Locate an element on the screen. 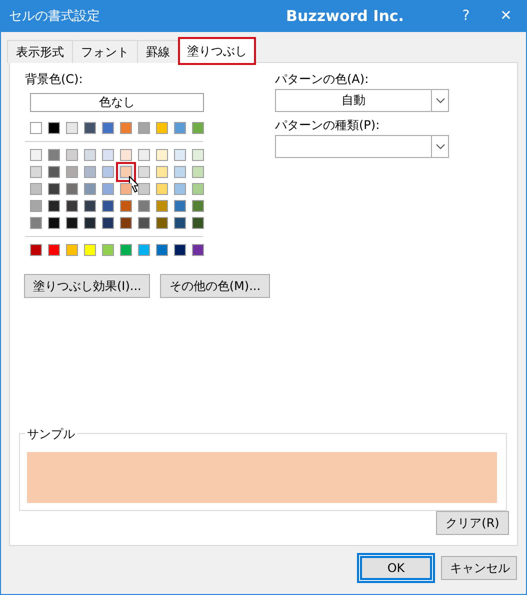 The image size is (527, 595). tab: 塗りつぶし is located at coordinates (217, 51).